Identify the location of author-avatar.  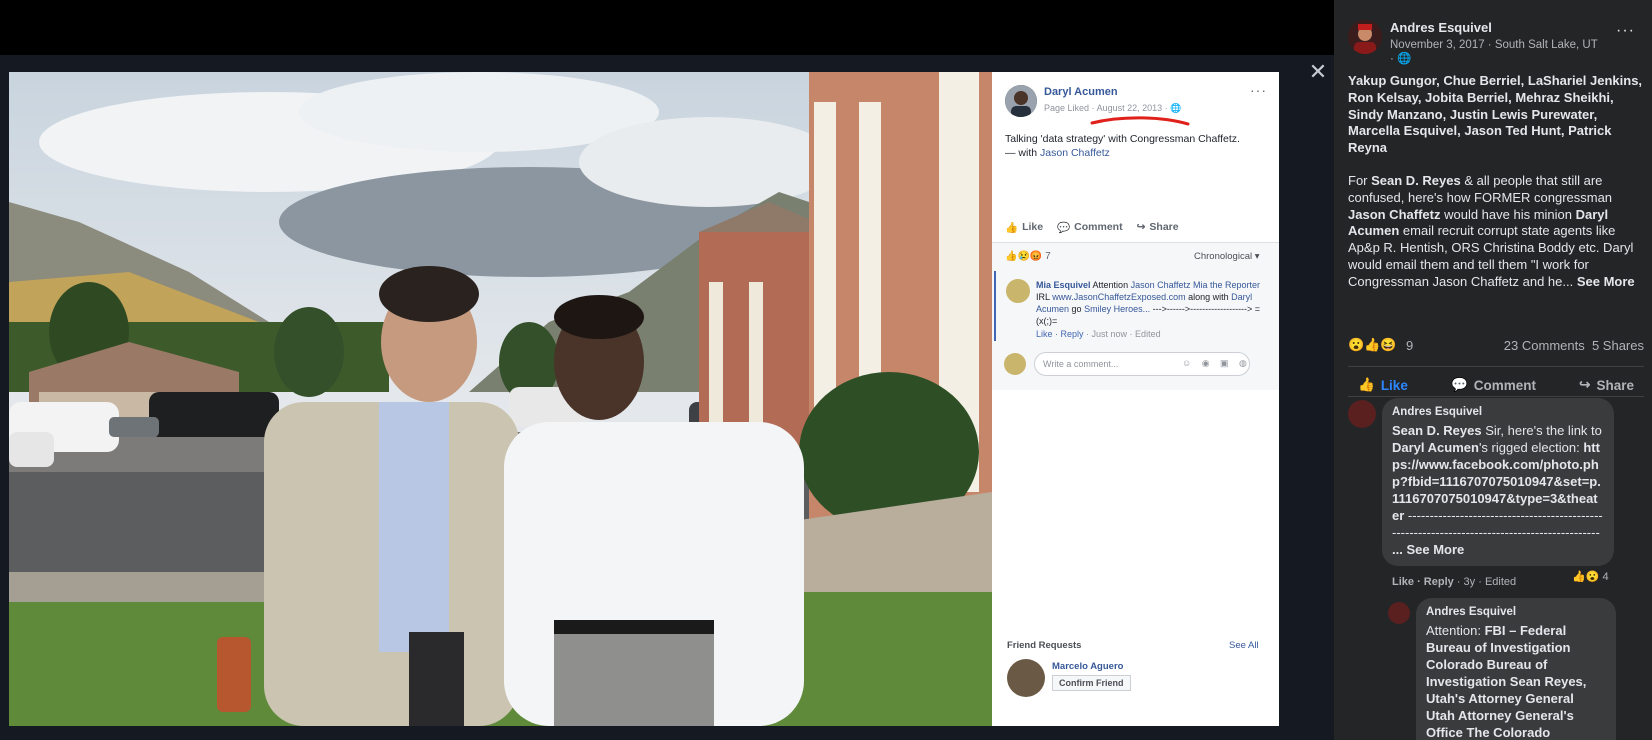
(1021, 101).